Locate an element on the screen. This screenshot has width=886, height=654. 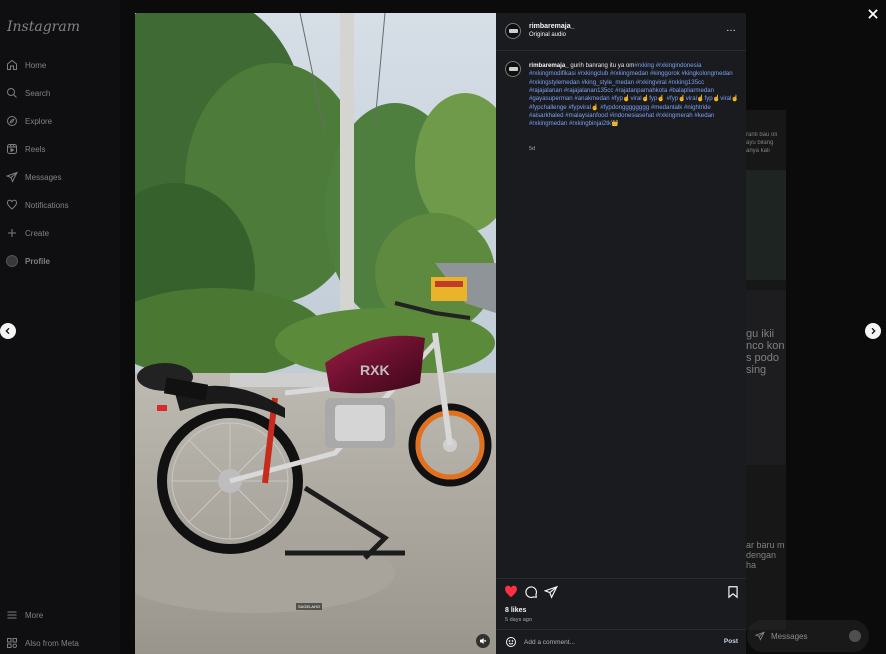
compass-icon is located at coordinates (12, 121).